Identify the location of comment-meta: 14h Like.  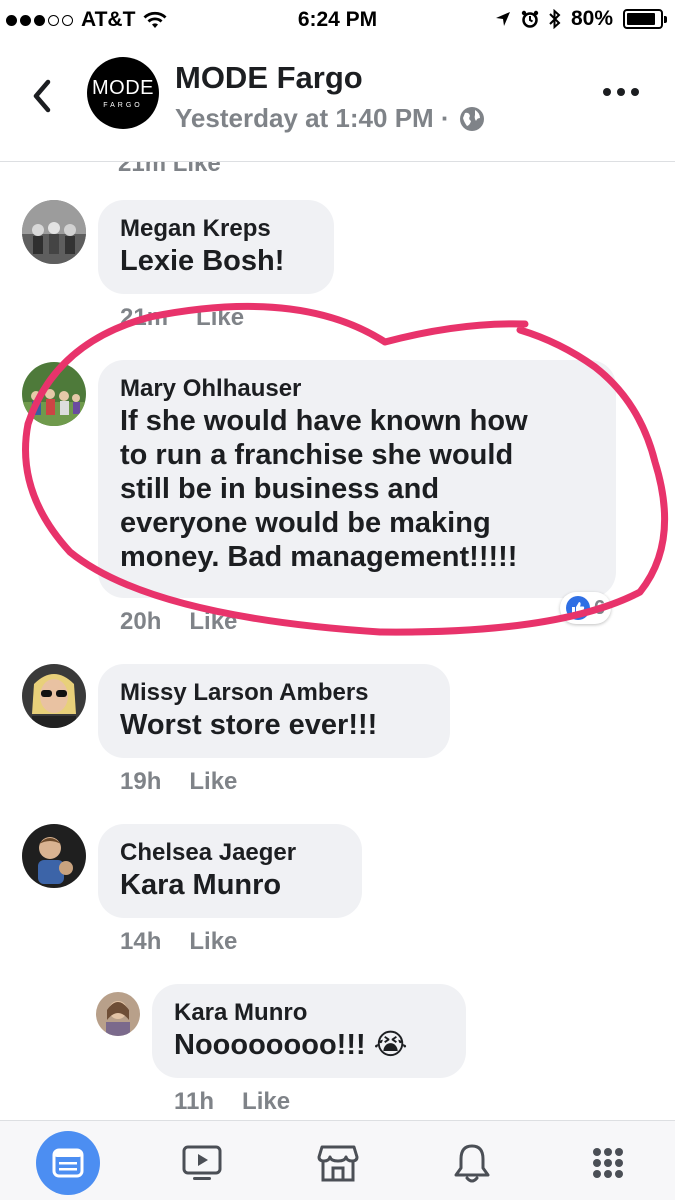
(178, 942).